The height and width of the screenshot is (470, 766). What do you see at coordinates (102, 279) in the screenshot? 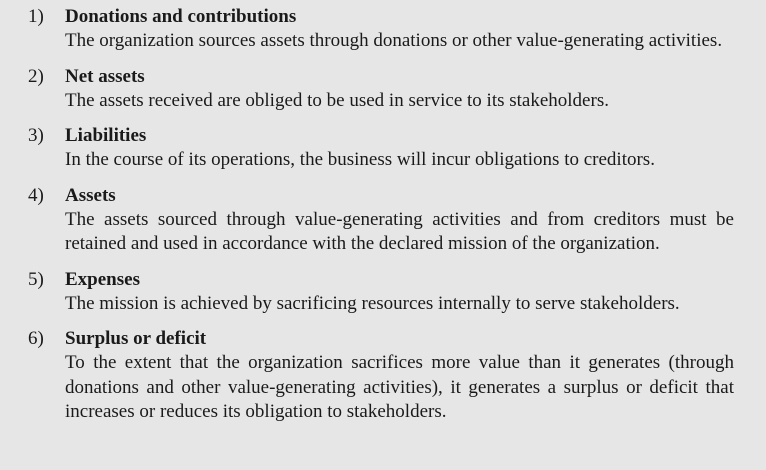
I see `item-title: Expenses` at bounding box center [102, 279].